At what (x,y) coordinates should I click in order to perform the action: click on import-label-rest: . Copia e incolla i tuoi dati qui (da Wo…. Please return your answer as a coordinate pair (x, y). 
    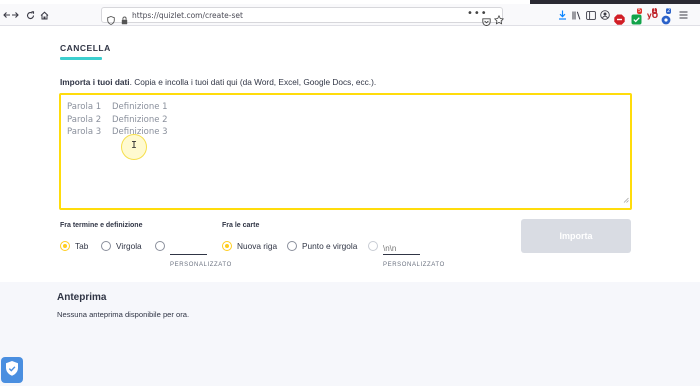
    Looking at the image, I should click on (253, 82).